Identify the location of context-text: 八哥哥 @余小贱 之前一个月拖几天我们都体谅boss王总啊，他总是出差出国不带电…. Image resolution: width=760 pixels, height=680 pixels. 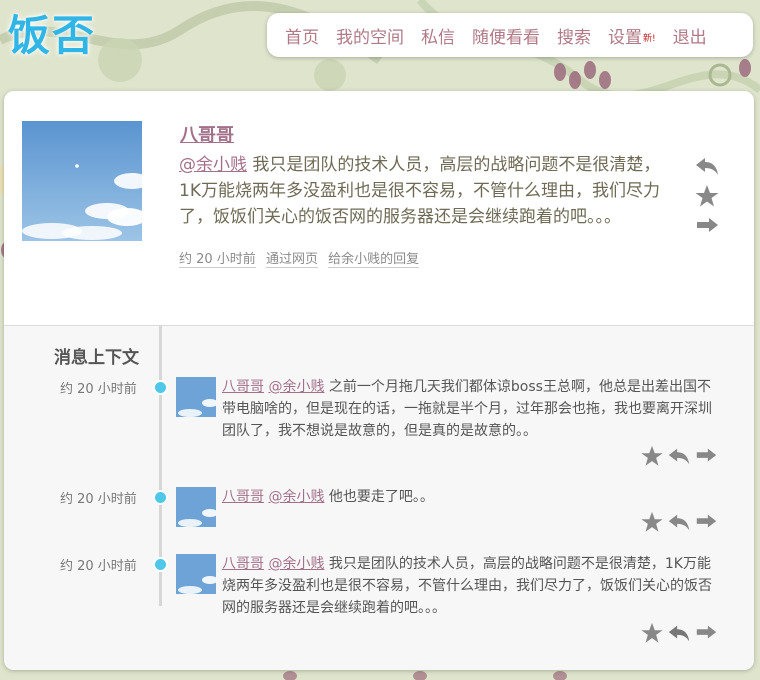
(472, 409).